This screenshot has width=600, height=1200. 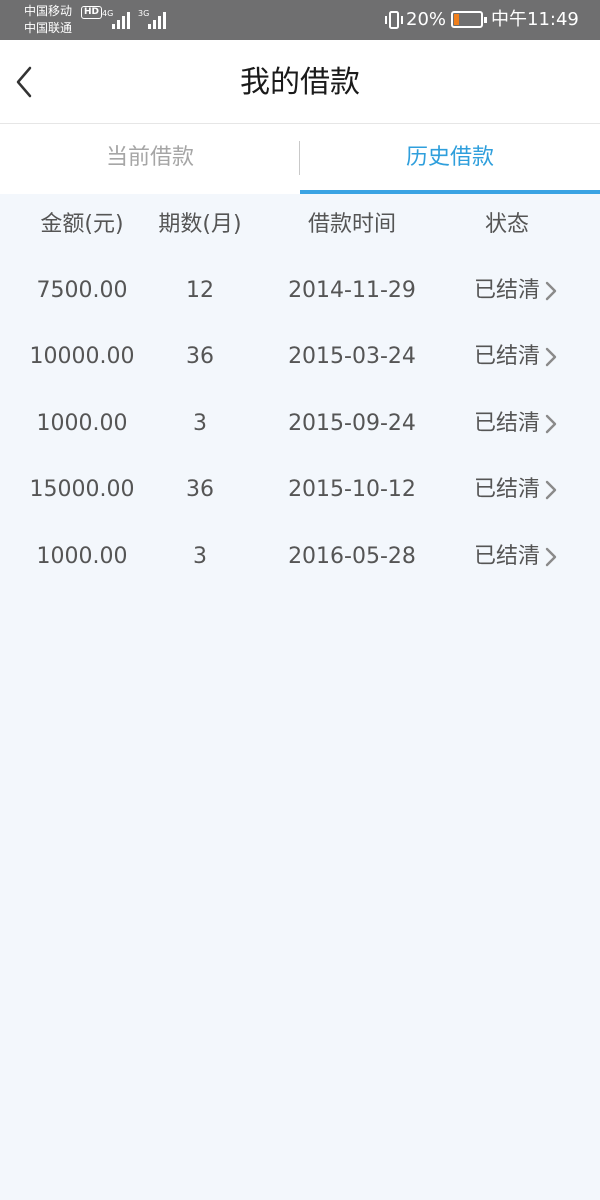 I want to click on tab-bar: 当前借款 历史借款, so click(x=300, y=159).